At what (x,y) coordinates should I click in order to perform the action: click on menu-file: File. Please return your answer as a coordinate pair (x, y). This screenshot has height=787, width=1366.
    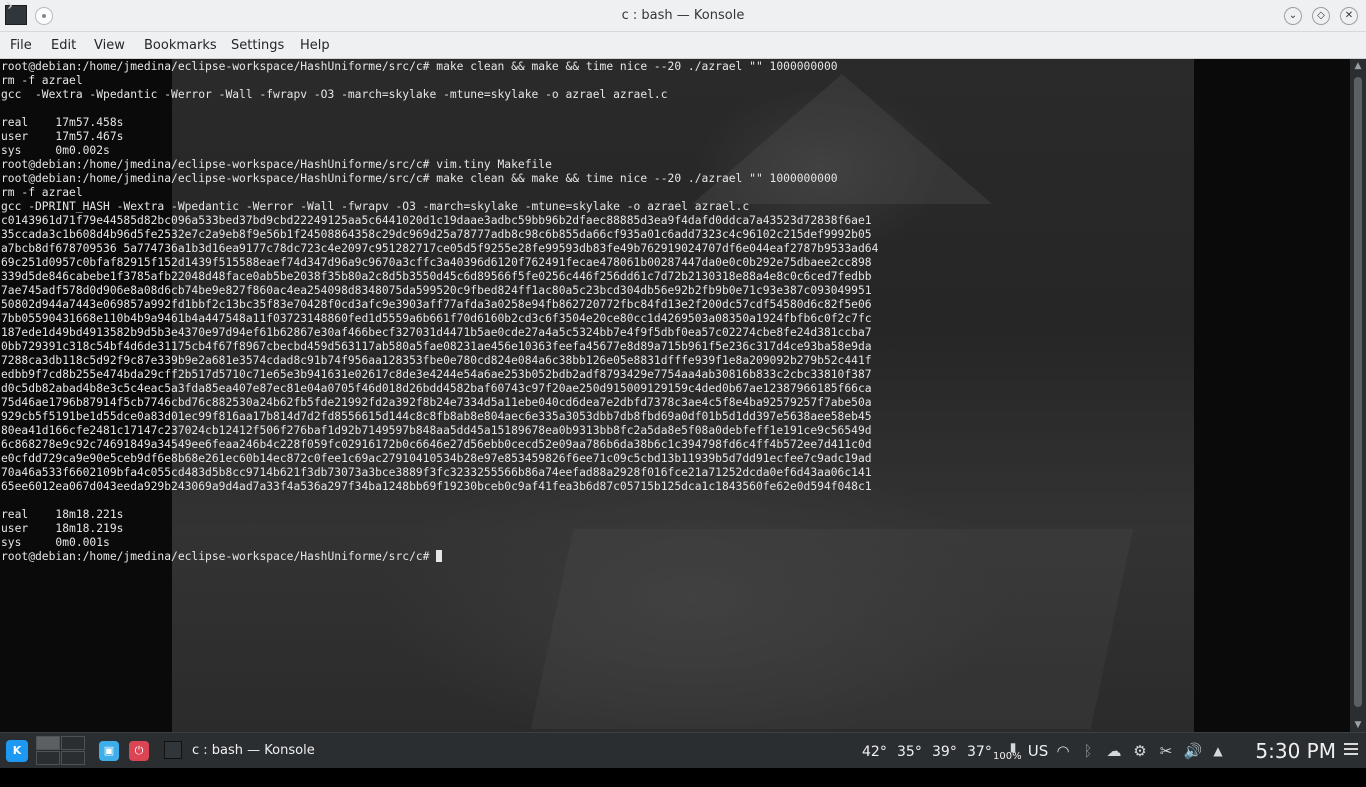
    Looking at the image, I should click on (21, 45).